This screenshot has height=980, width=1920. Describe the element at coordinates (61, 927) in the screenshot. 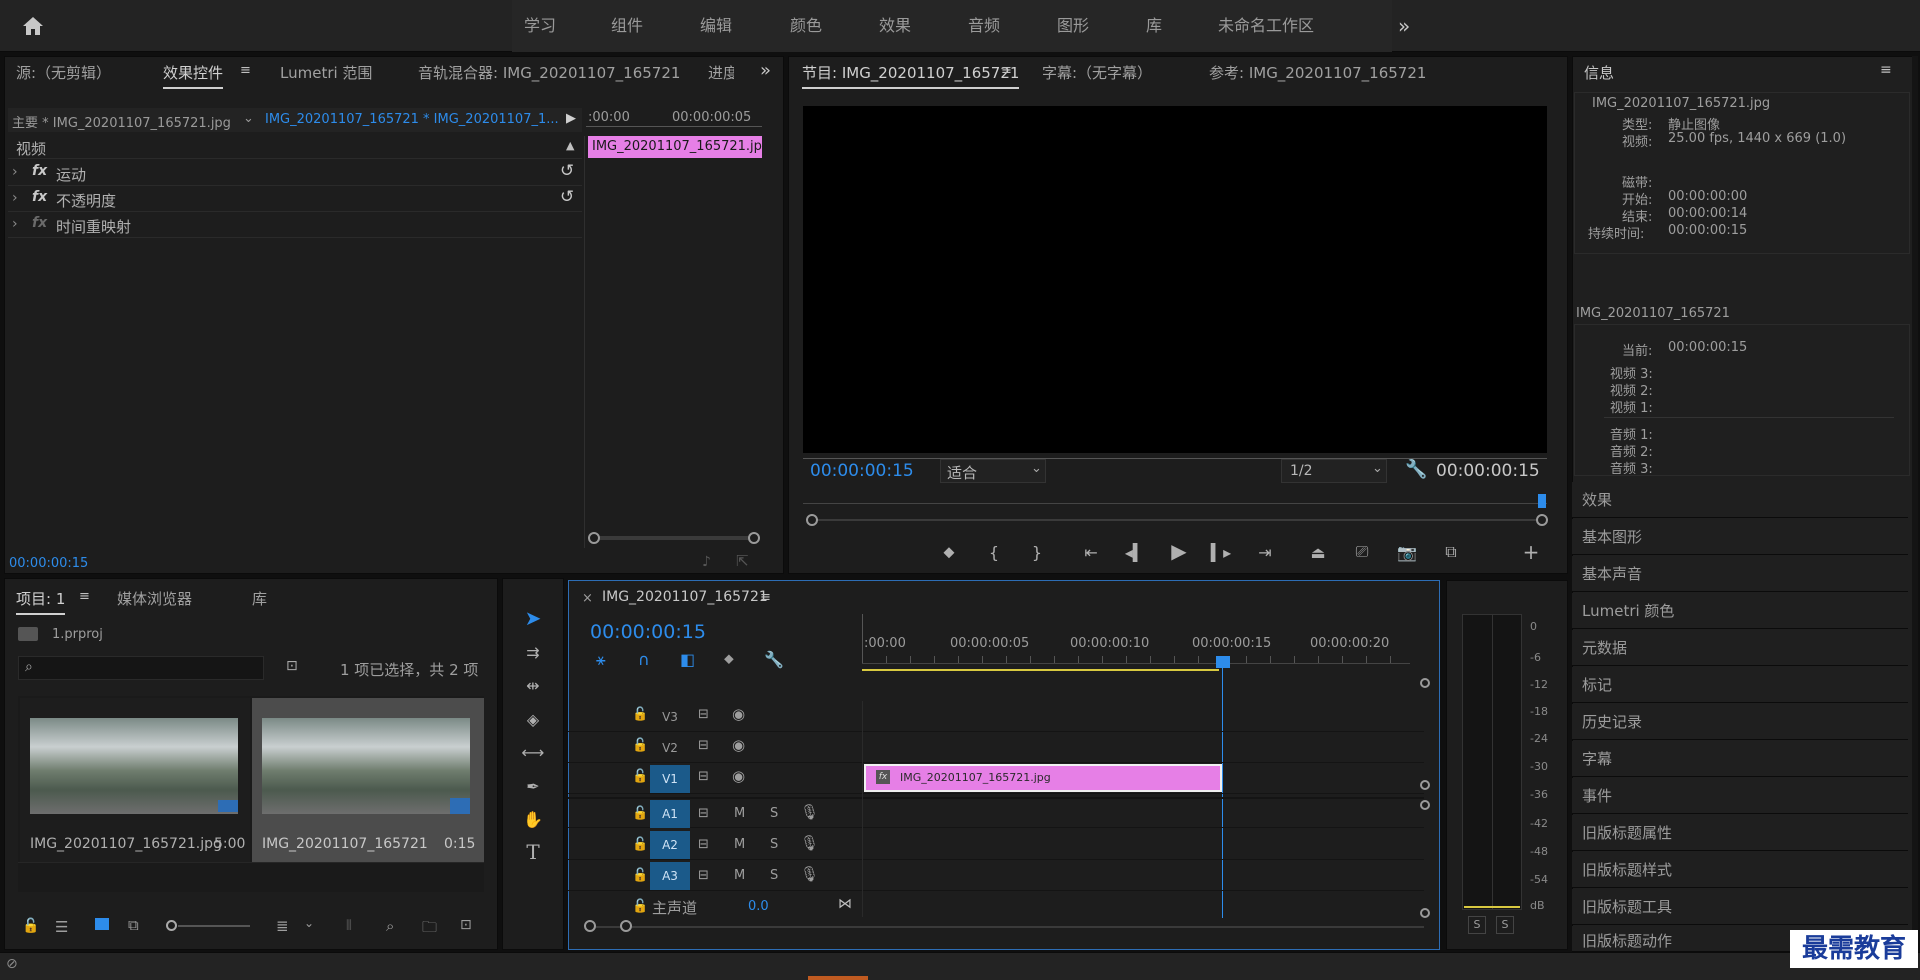

I see `list-view-icon: ☰` at that location.